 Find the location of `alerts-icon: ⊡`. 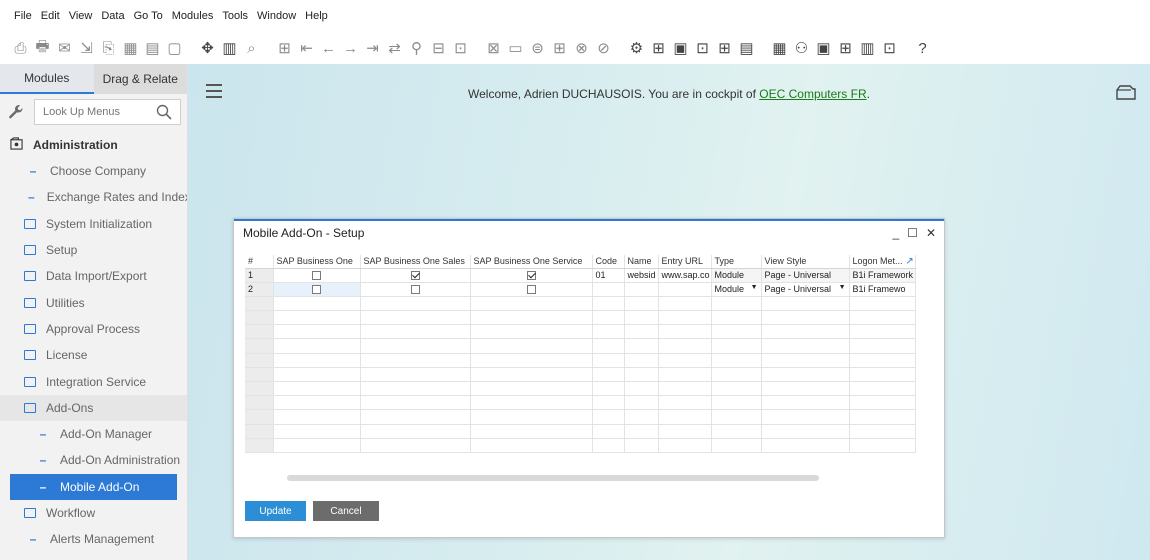

alerts-icon: ⊡ is located at coordinates (702, 48).